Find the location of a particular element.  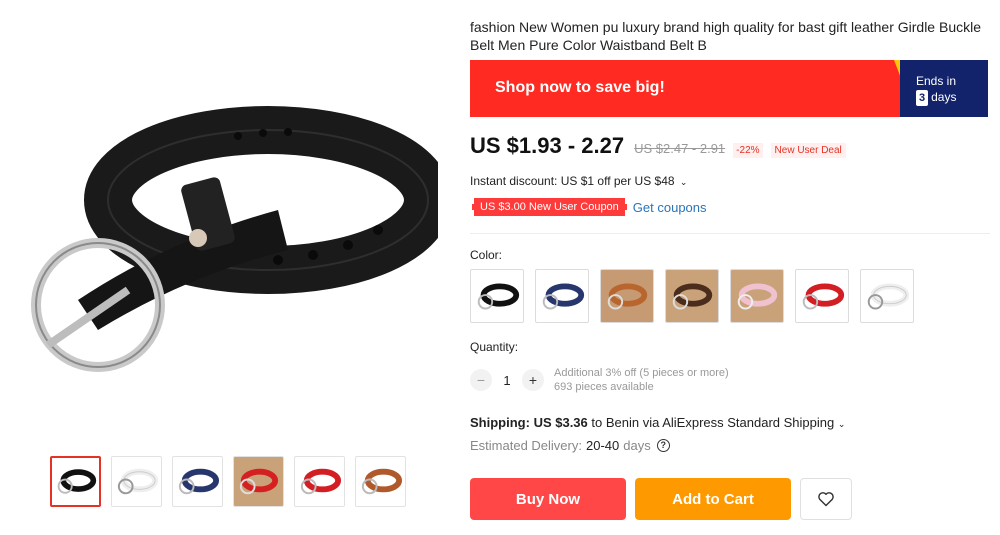

color-swatch-brown is located at coordinates (627, 296).